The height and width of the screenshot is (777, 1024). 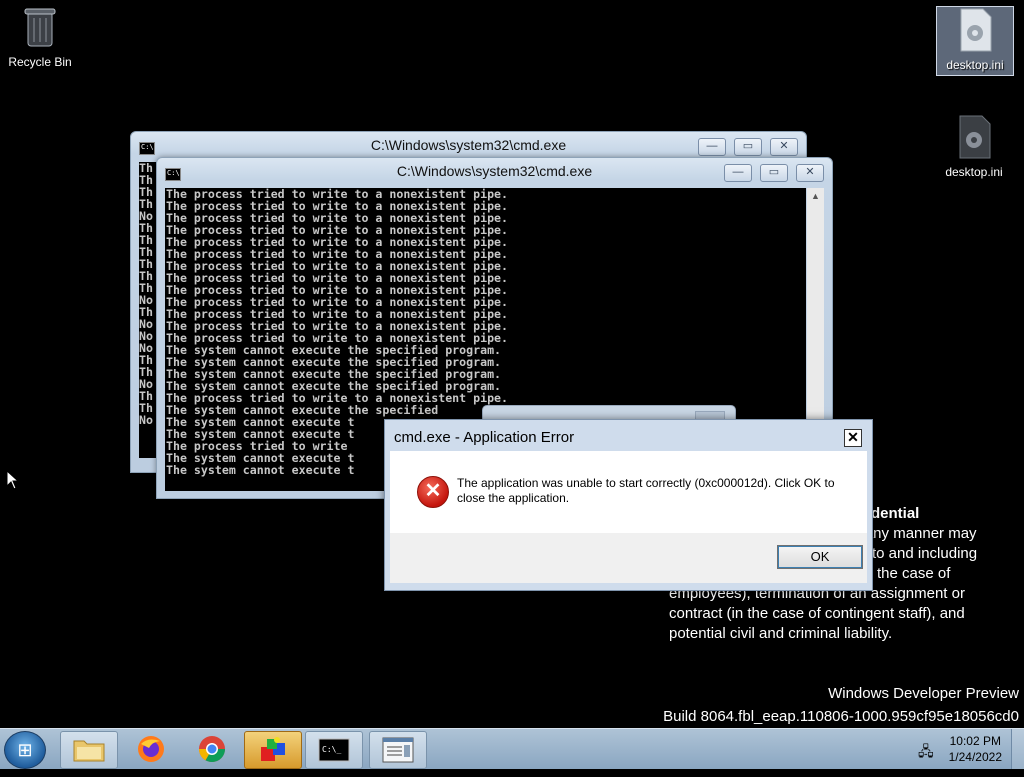 I want to click on folder-icon, so click(x=89, y=751).